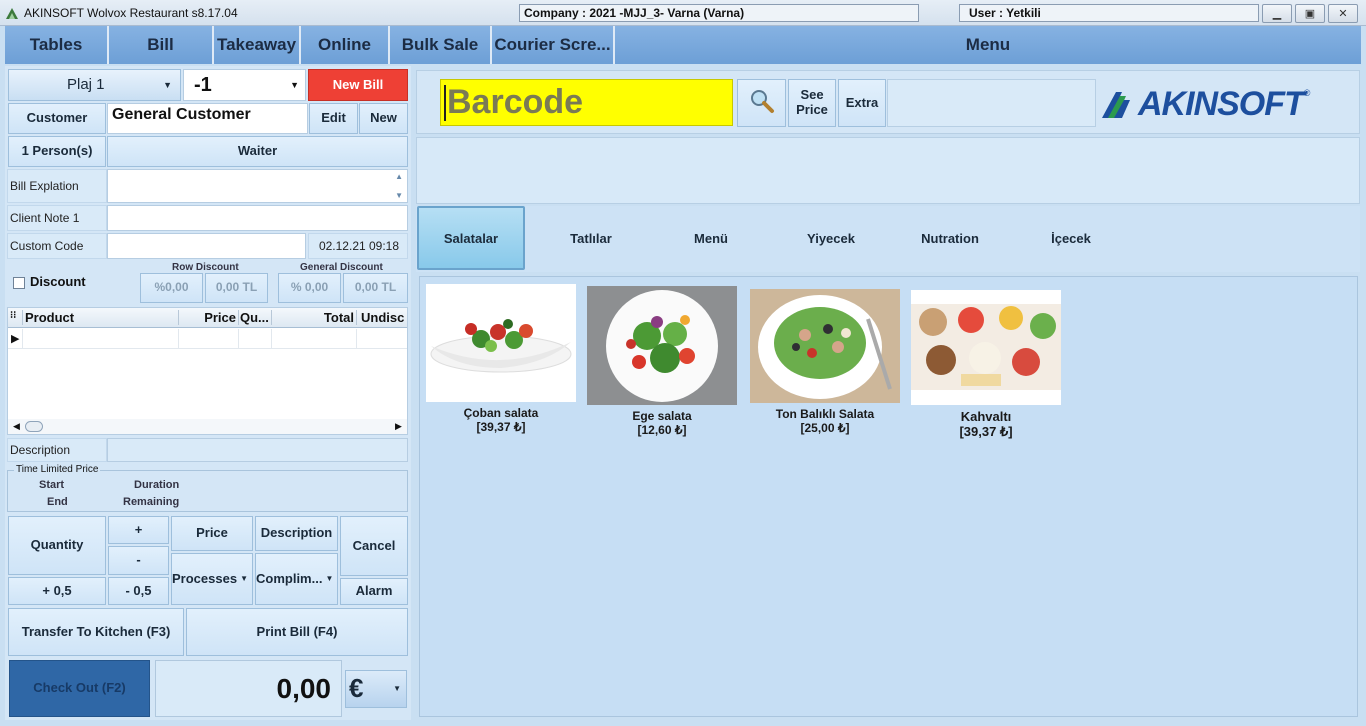 This screenshot has height=726, width=1366. I want to click on tab-icecek: İçecek, so click(1071, 238).